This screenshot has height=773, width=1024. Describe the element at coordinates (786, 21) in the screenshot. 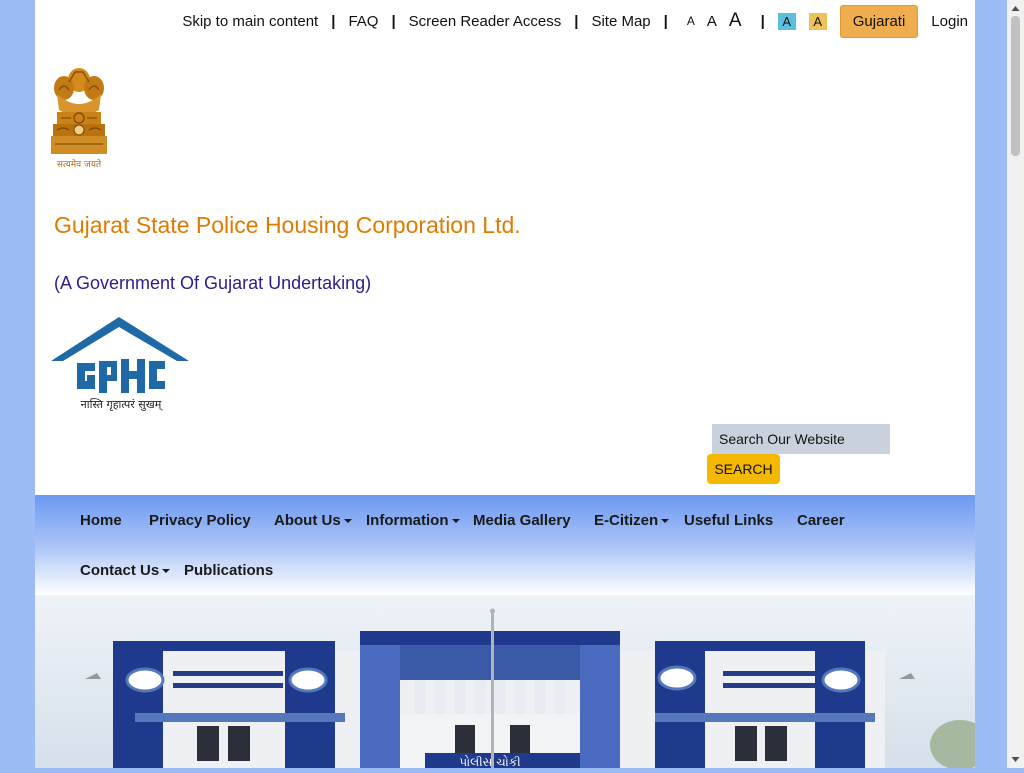

I see `contrast-blue-button: A` at that location.